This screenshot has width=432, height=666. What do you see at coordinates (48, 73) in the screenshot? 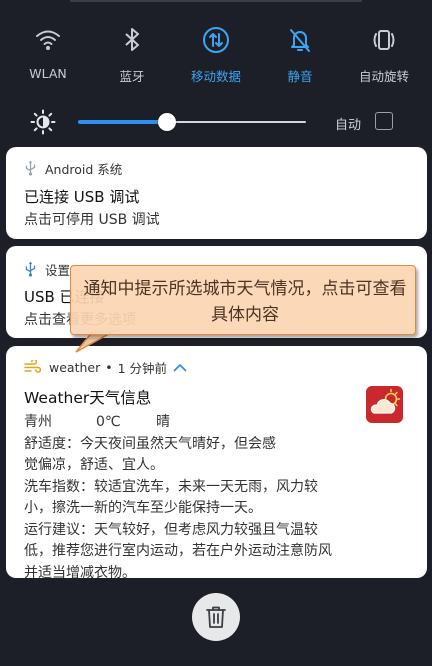
I see `qs-wlan-label: WLAN` at bounding box center [48, 73].